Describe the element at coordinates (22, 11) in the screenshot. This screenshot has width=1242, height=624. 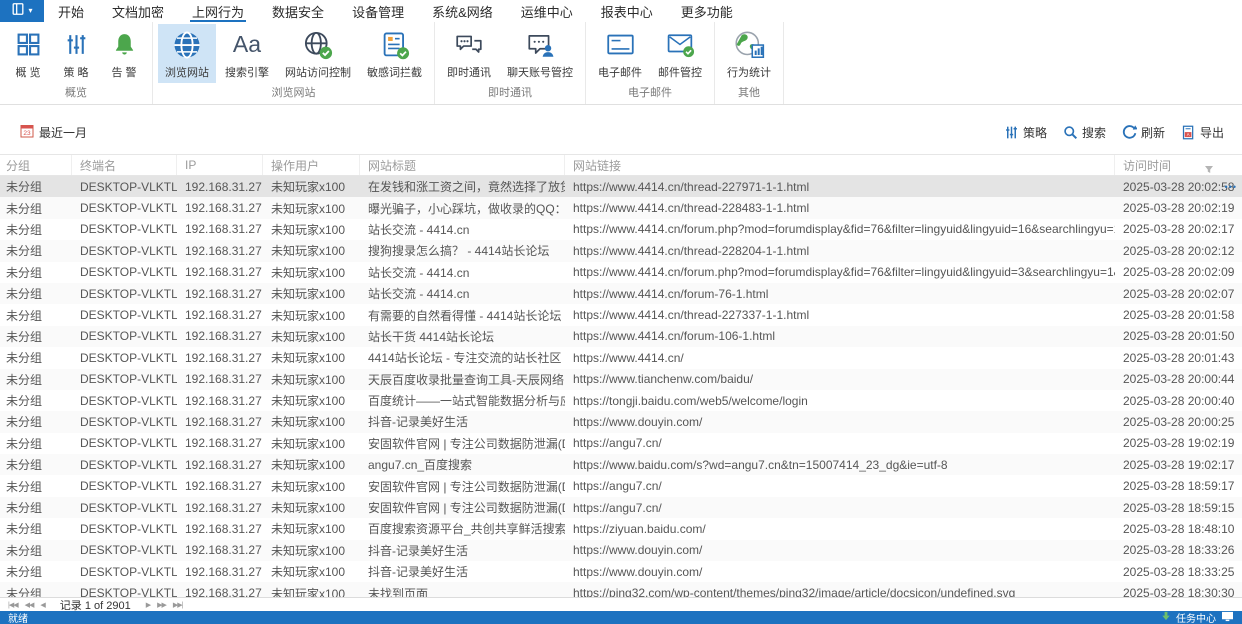
I see `app-menu-button: ▾` at that location.